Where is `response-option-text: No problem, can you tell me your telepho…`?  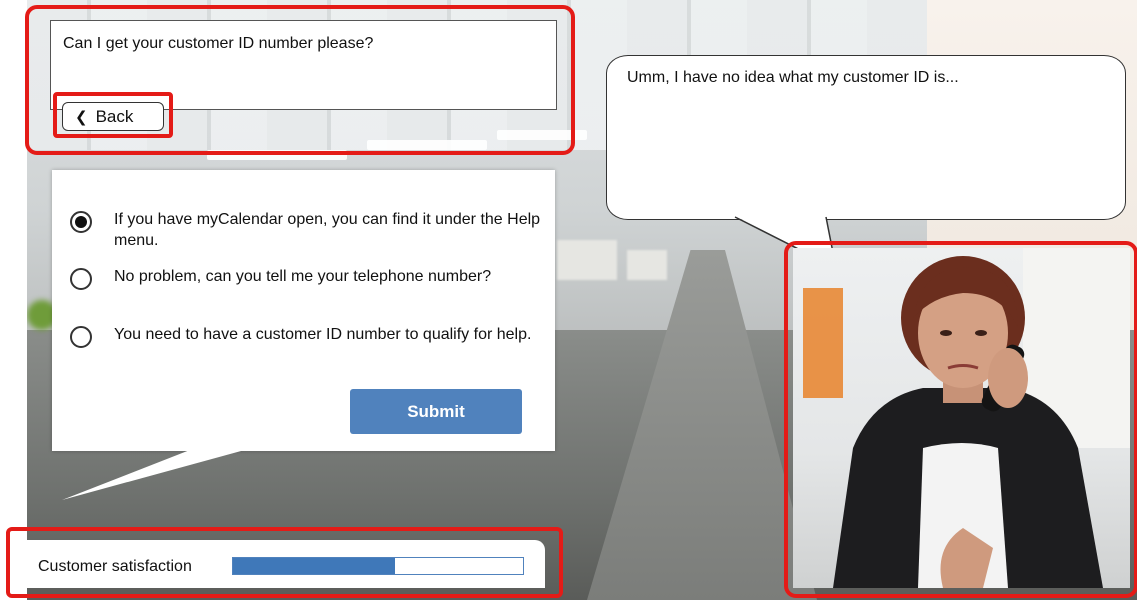 response-option-text: No problem, can you tell me your telepho… is located at coordinates (303, 276).